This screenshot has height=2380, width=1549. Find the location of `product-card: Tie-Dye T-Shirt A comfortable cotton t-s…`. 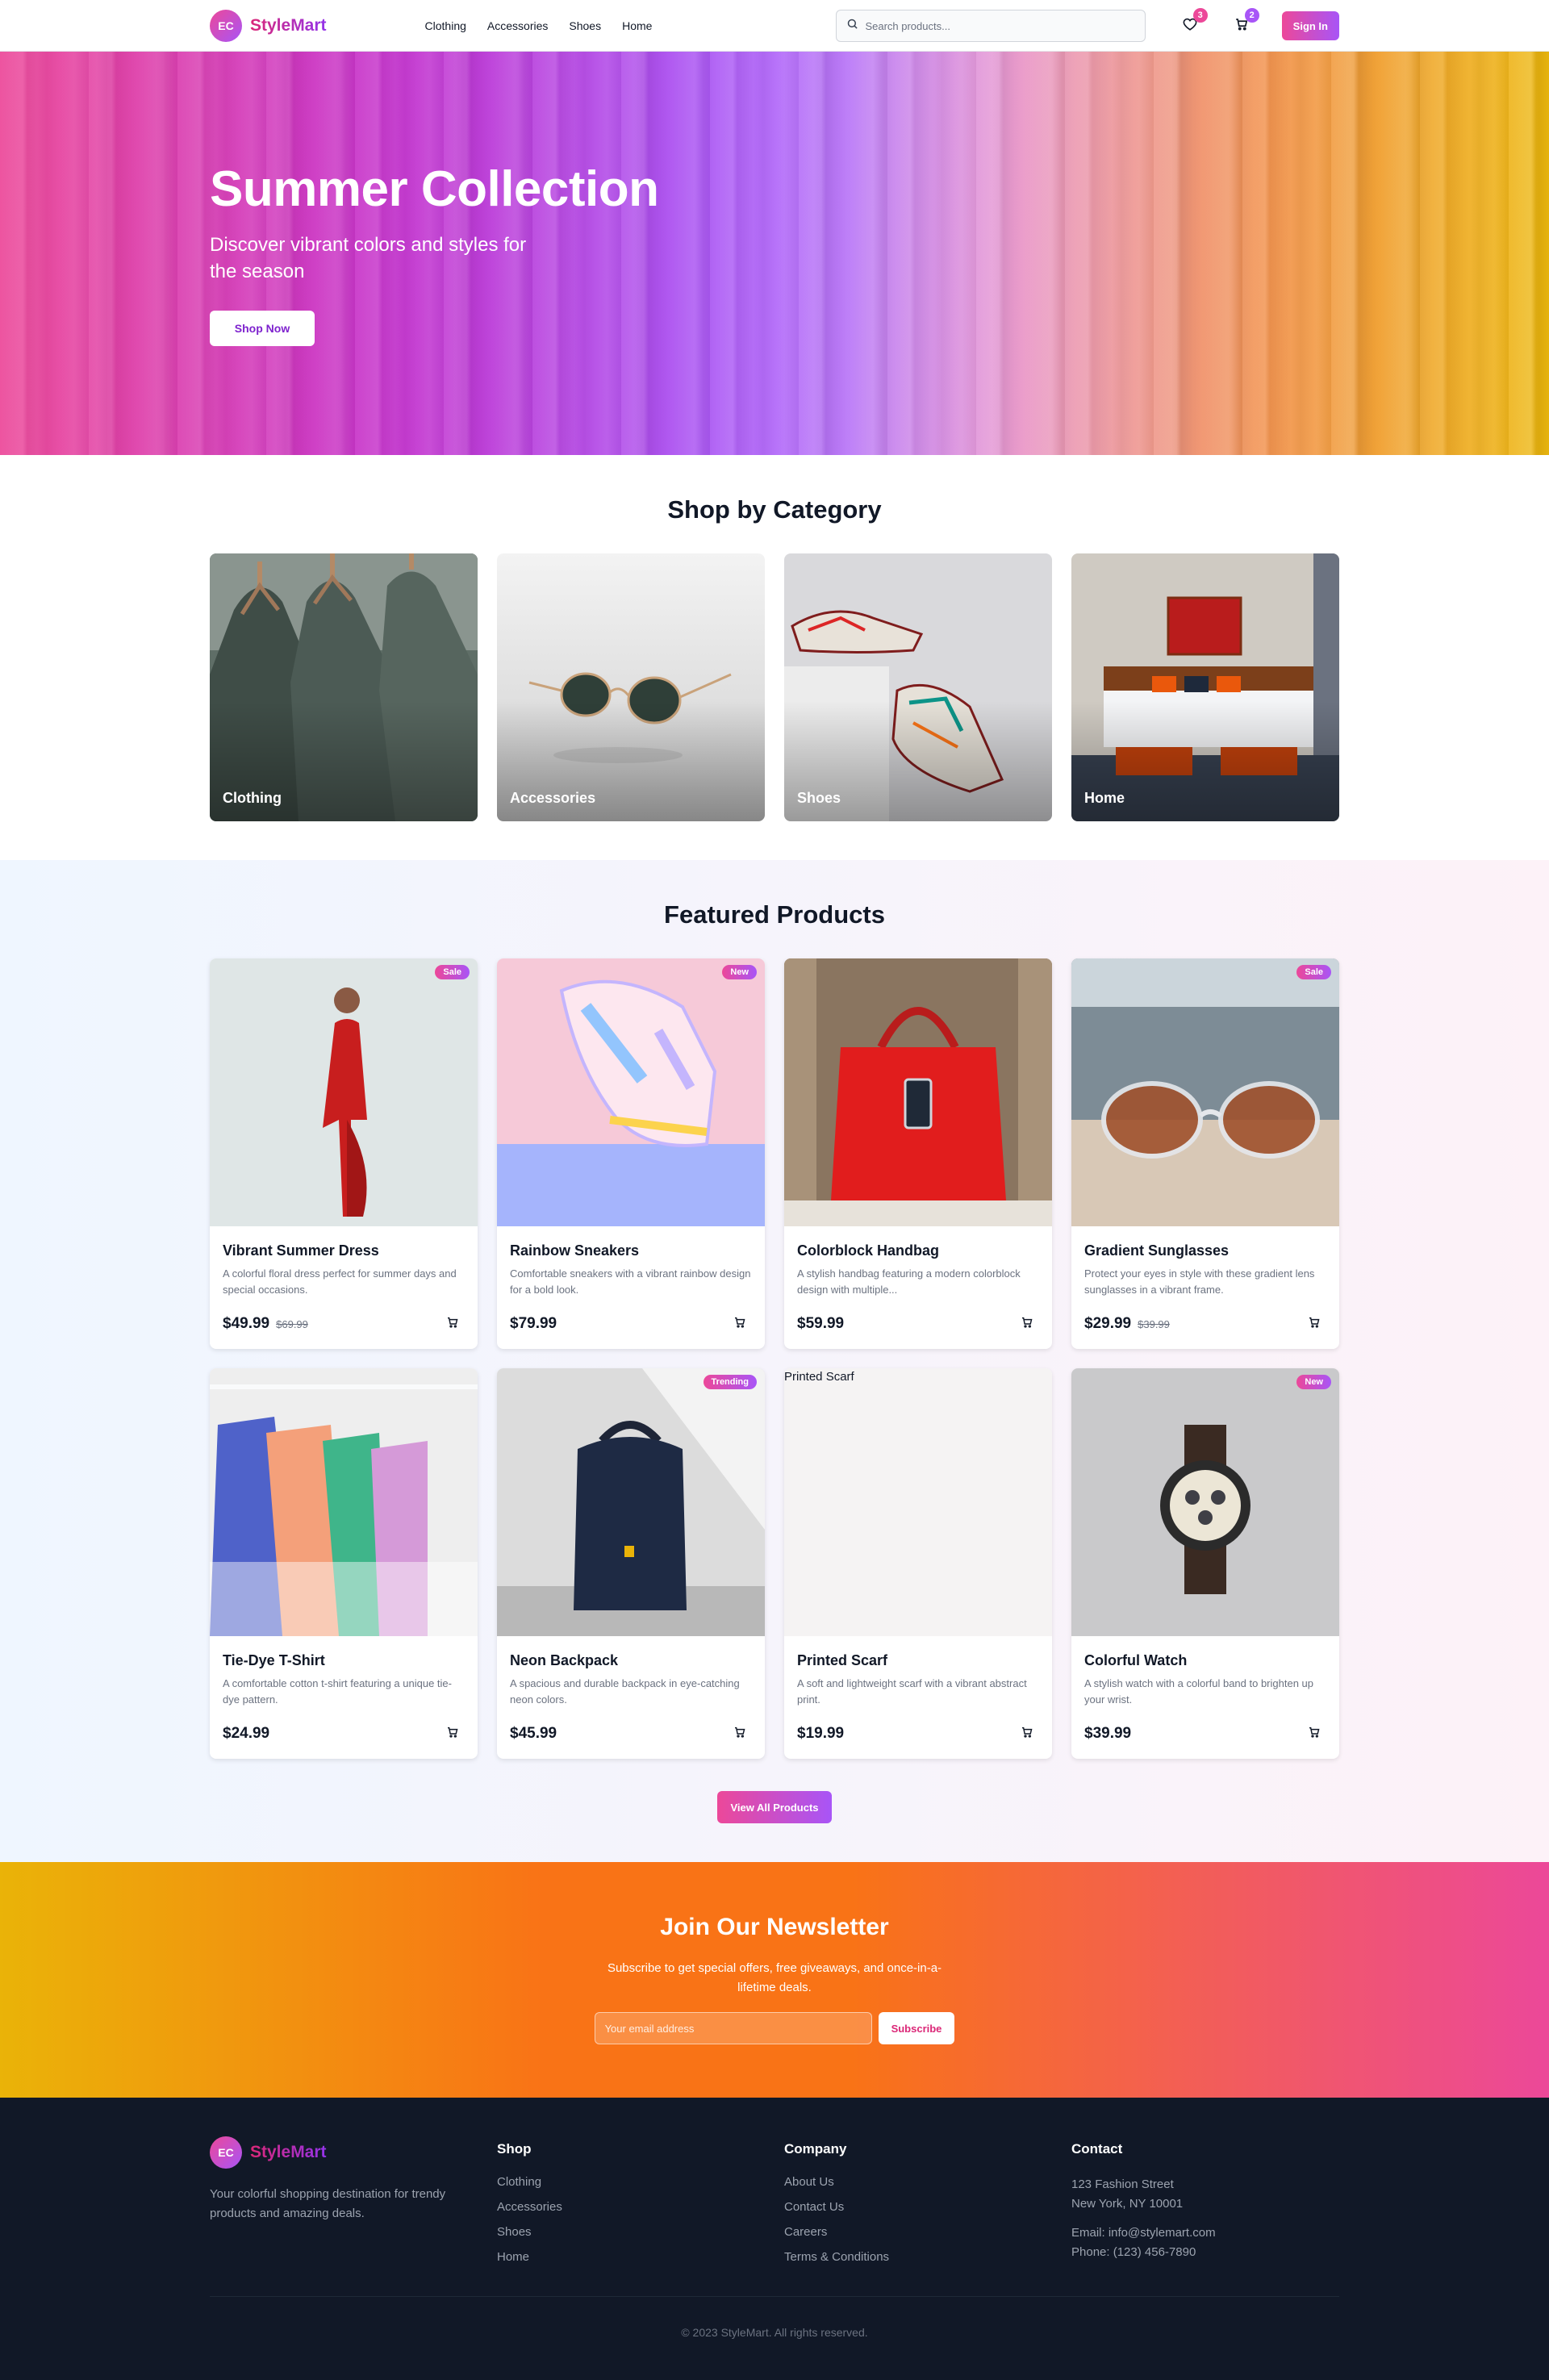

product-card: Tie-Dye T-Shirt A comfortable cotton t-s… is located at coordinates (344, 1564).